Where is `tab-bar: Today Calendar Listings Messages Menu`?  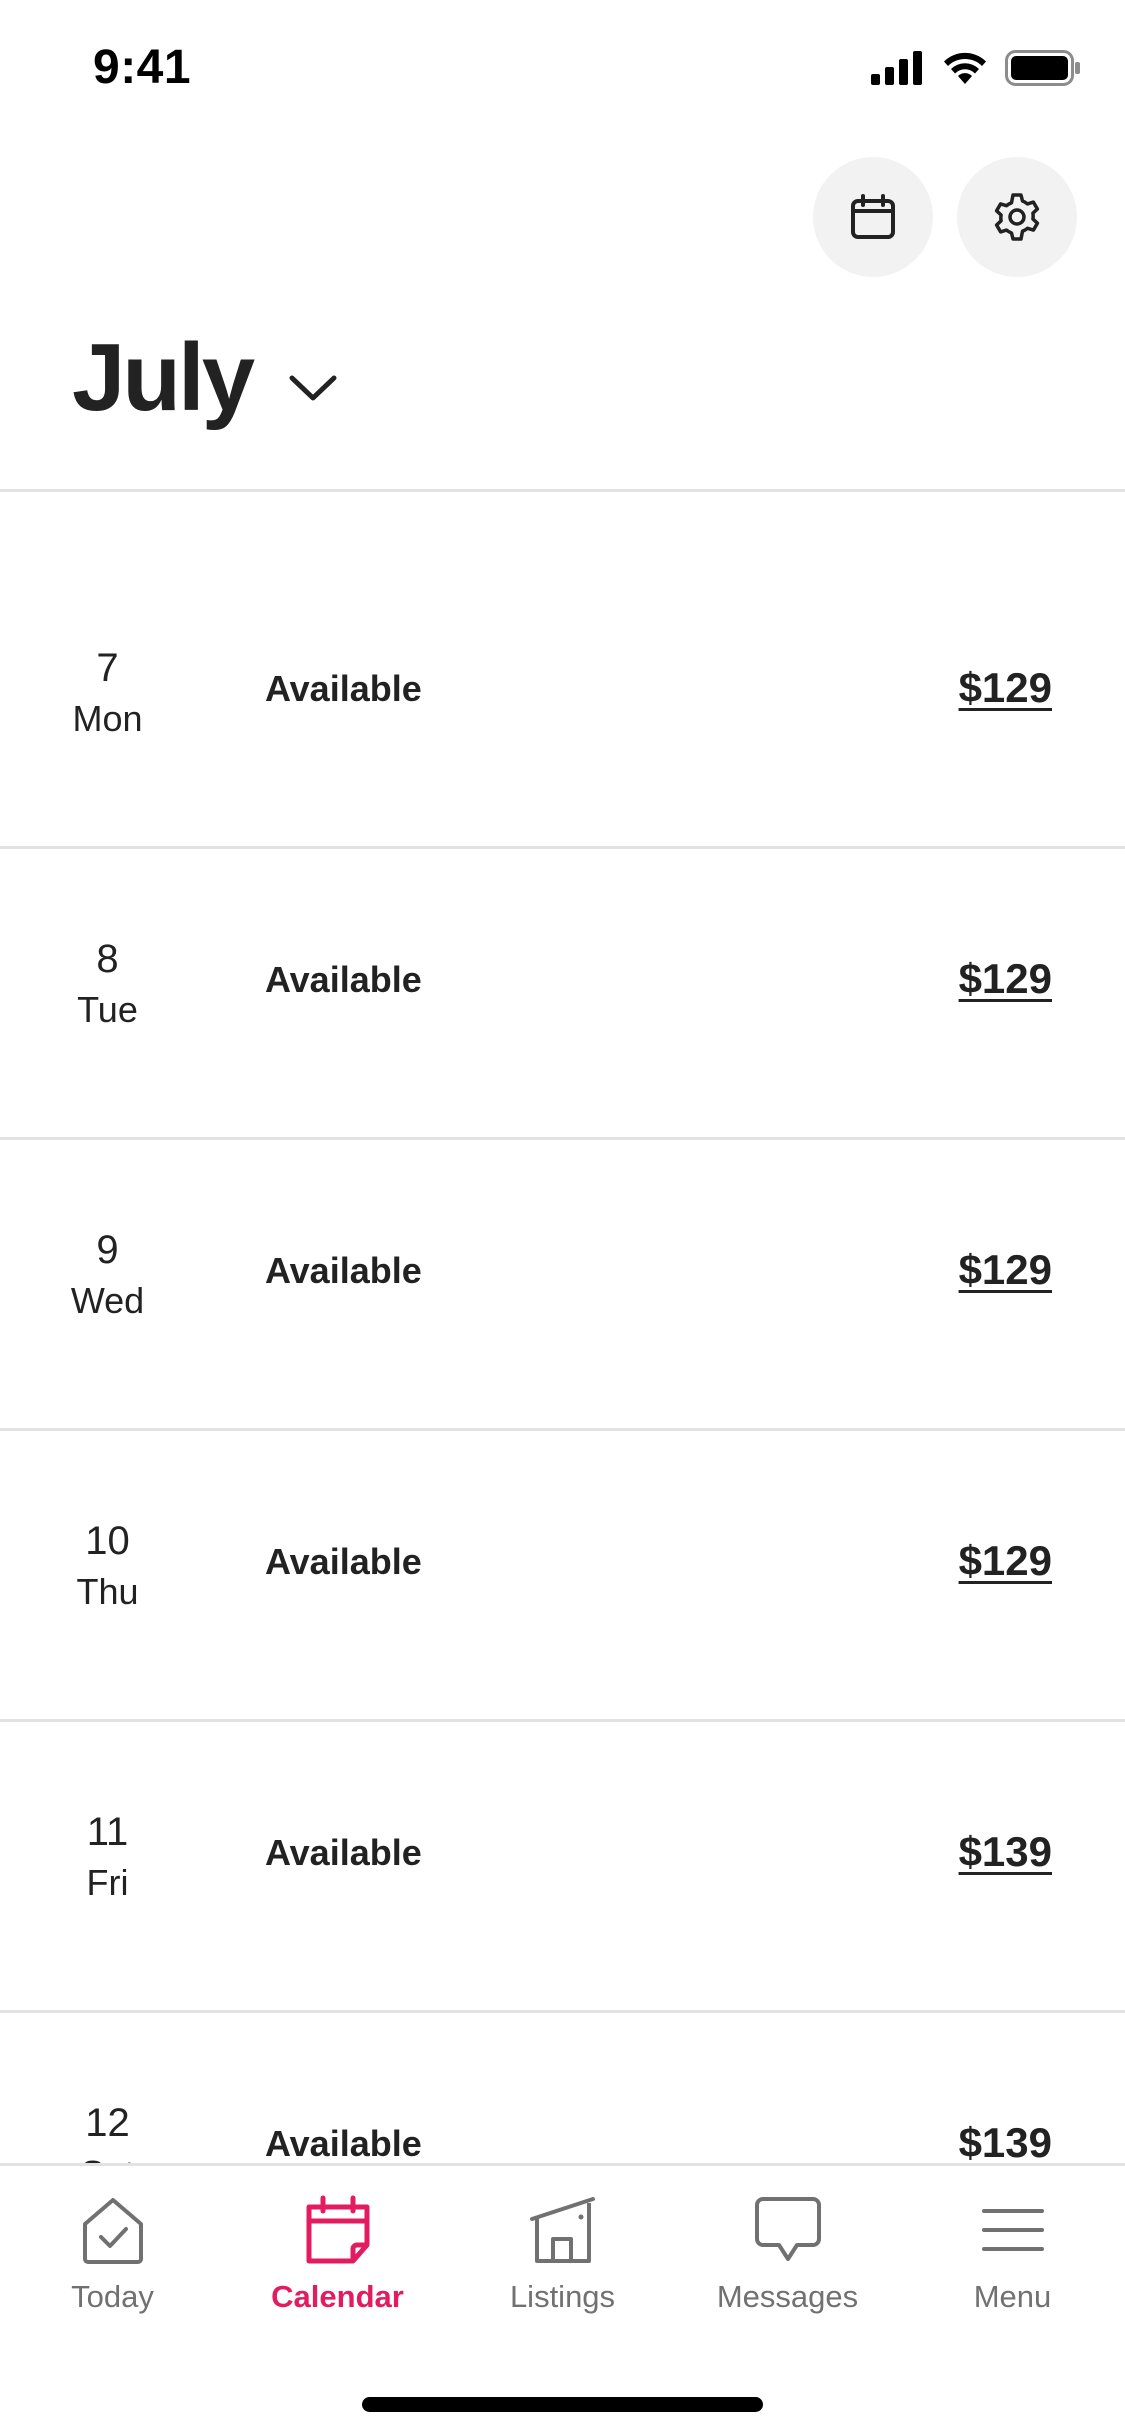
tab-bar: Today Calendar Listings Messages Menu is located at coordinates (562, 2299).